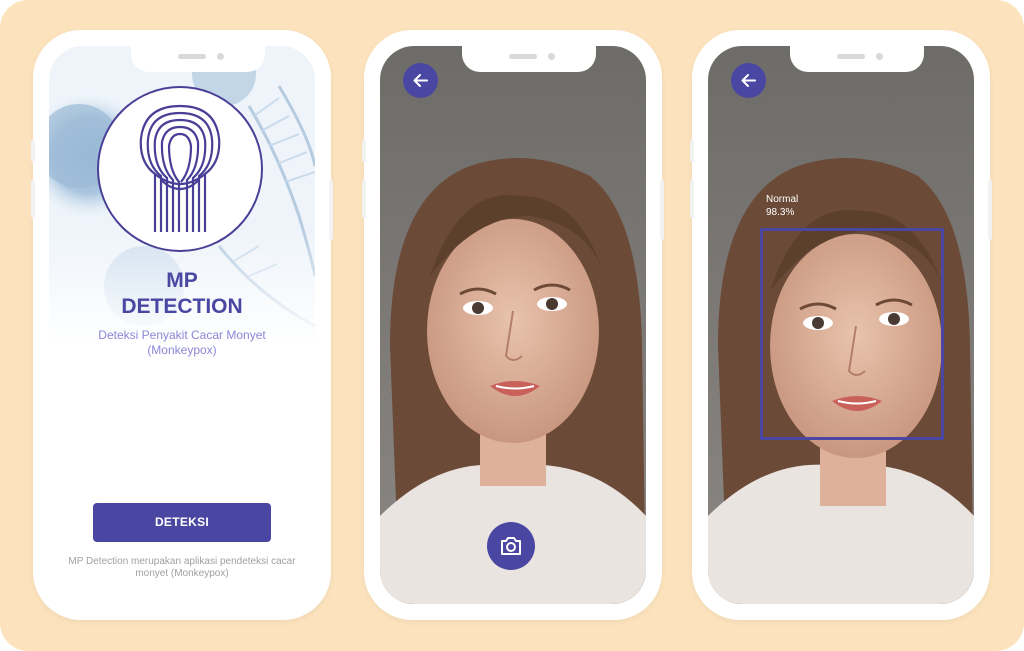 The image size is (1024, 651). What do you see at coordinates (182, 522) in the screenshot?
I see `deteksi-button: DETEKSI` at bounding box center [182, 522].